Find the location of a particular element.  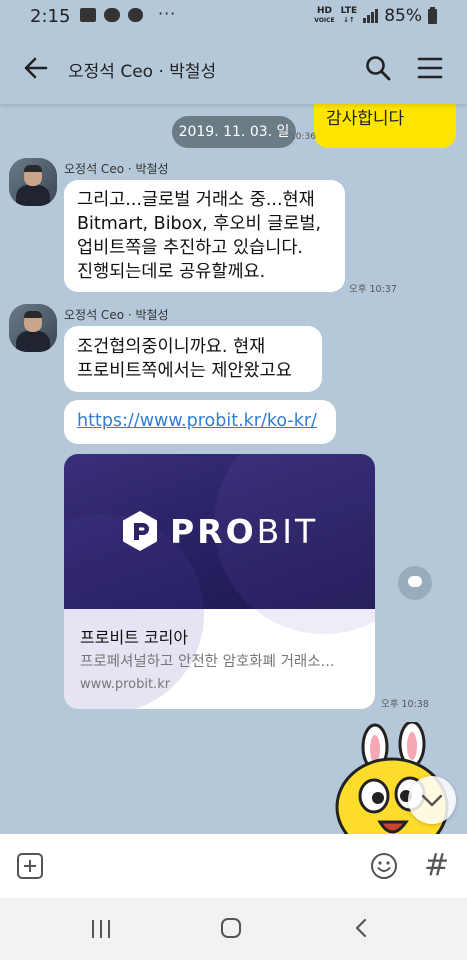

chat-title: 오정석 Ceo · 박철성 is located at coordinates (142, 72).